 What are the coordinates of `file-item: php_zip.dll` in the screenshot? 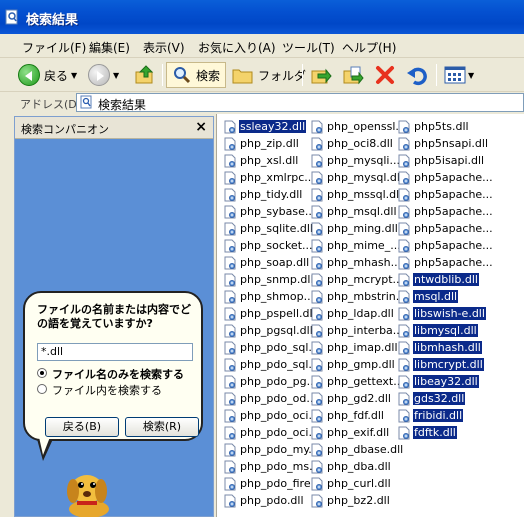 It's located at (261, 143).